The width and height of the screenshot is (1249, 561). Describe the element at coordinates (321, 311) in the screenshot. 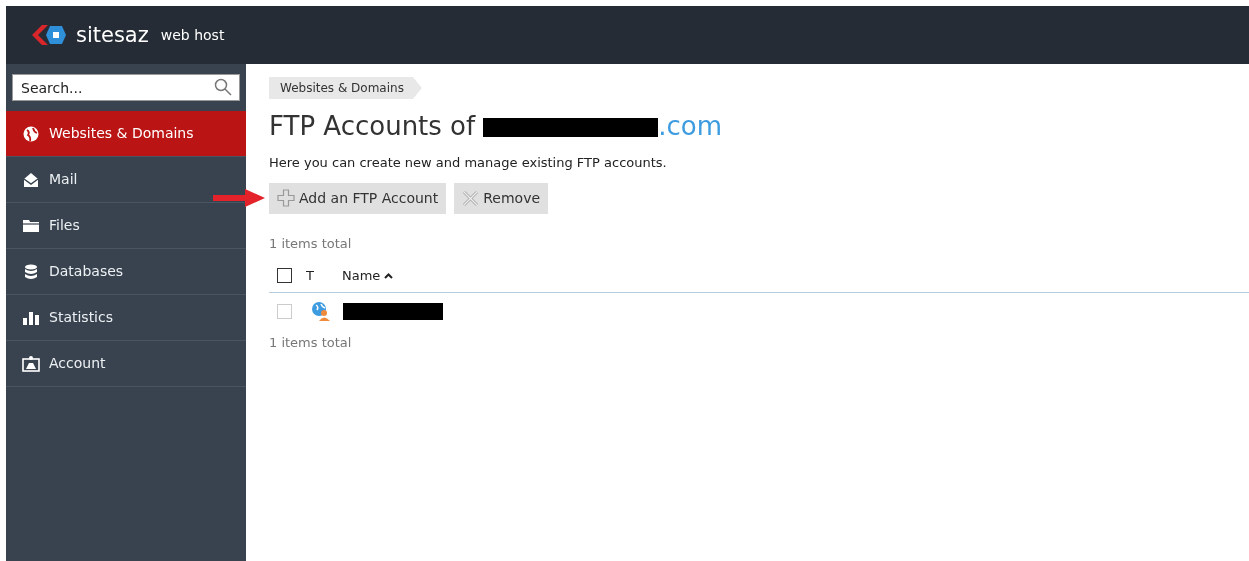

I see `ftp-user-icon` at that location.